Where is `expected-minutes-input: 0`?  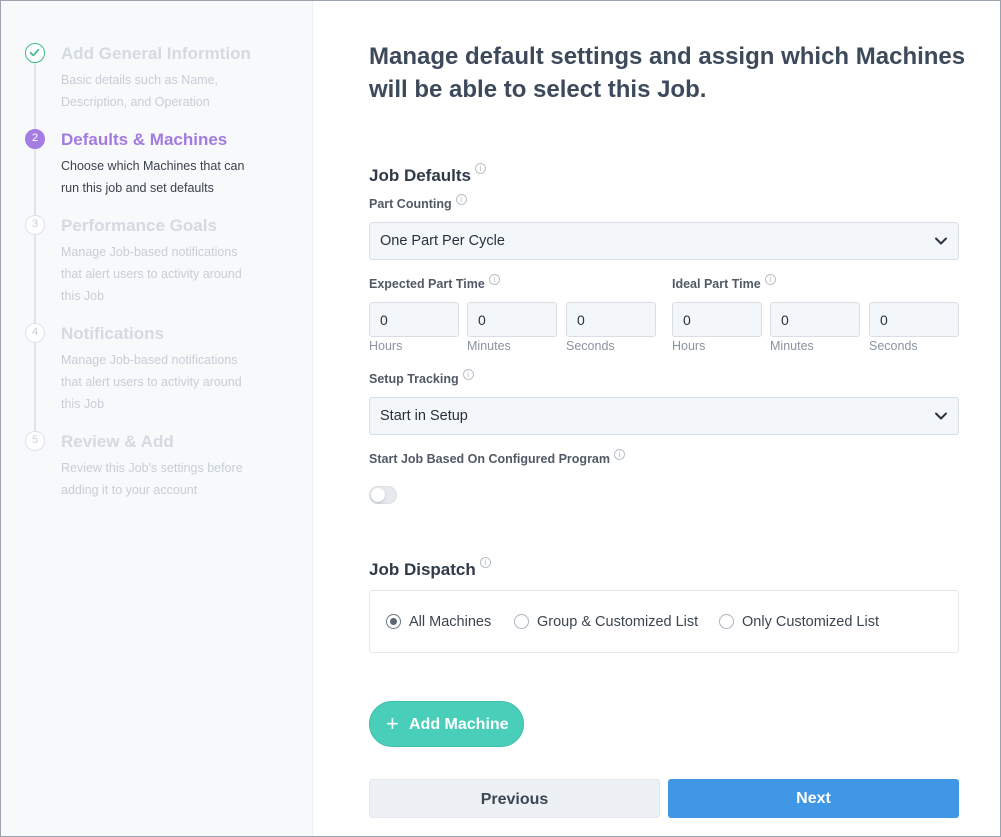
expected-minutes-input: 0 is located at coordinates (512, 319).